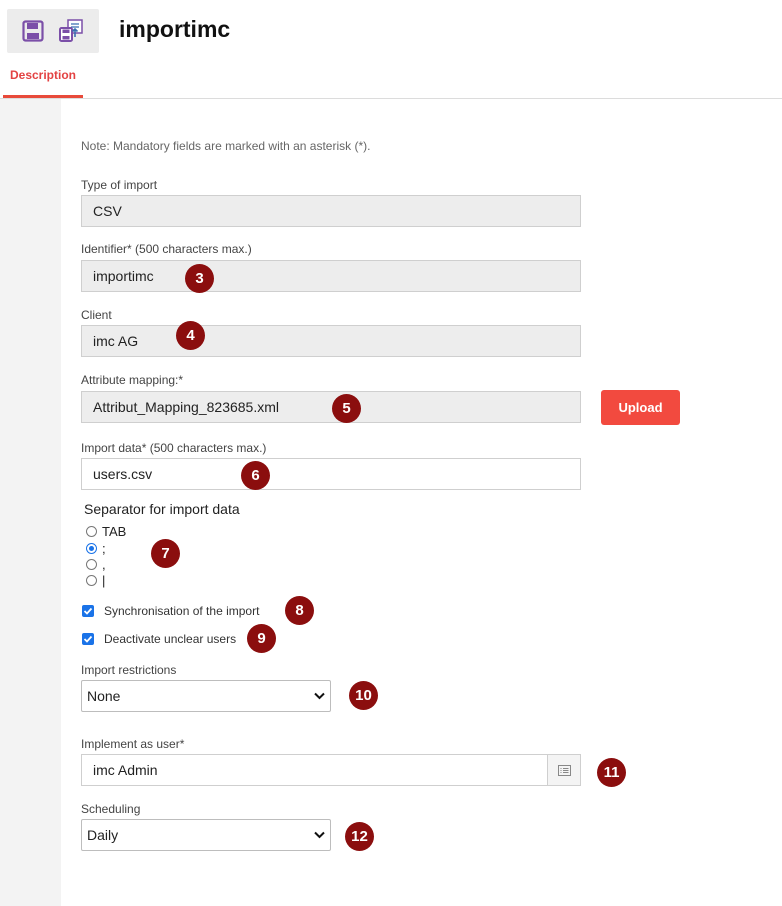 This screenshot has height=906, width=782. I want to click on type-of-import-field: CSV, so click(331, 211).